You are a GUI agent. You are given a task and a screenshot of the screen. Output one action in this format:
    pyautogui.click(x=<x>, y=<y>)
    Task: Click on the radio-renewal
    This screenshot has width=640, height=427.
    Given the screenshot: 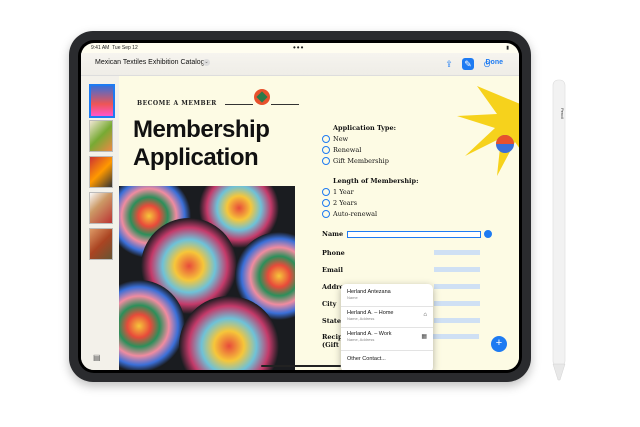 What is the action you would take?
    pyautogui.click(x=326, y=150)
    